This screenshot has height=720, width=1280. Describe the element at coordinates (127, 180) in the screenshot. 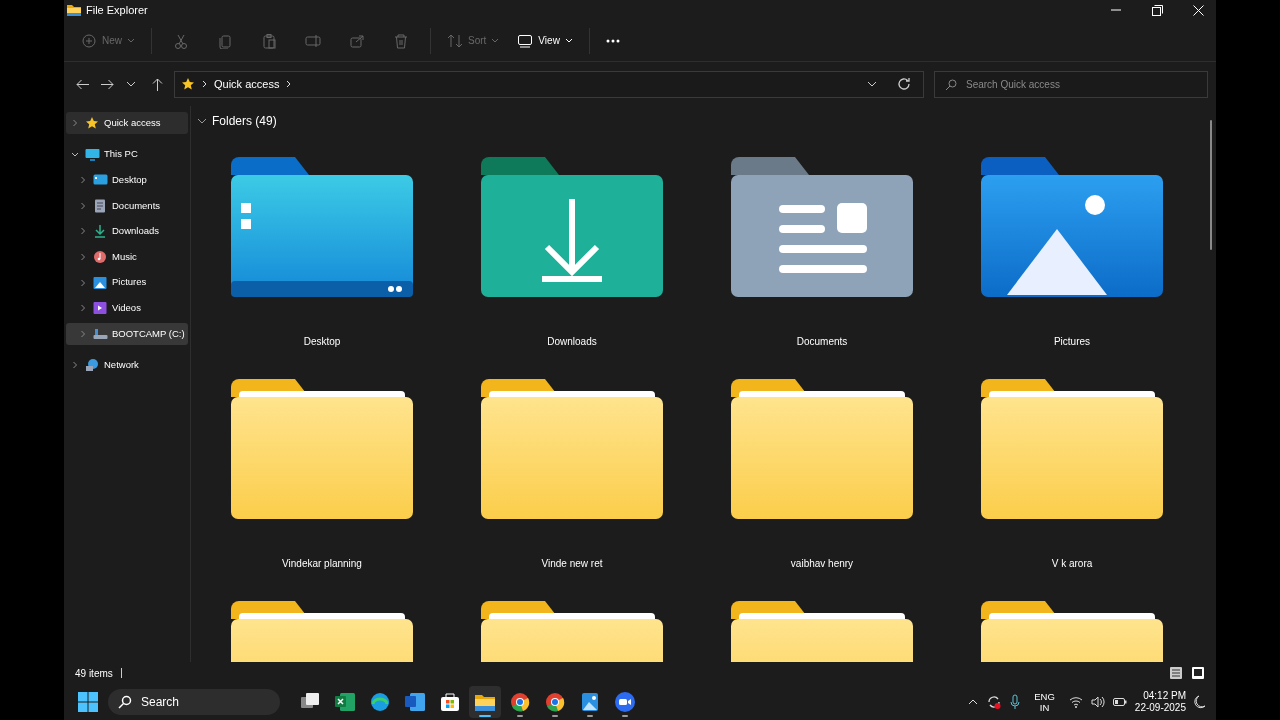

I see `tree-item: Desktop` at that location.